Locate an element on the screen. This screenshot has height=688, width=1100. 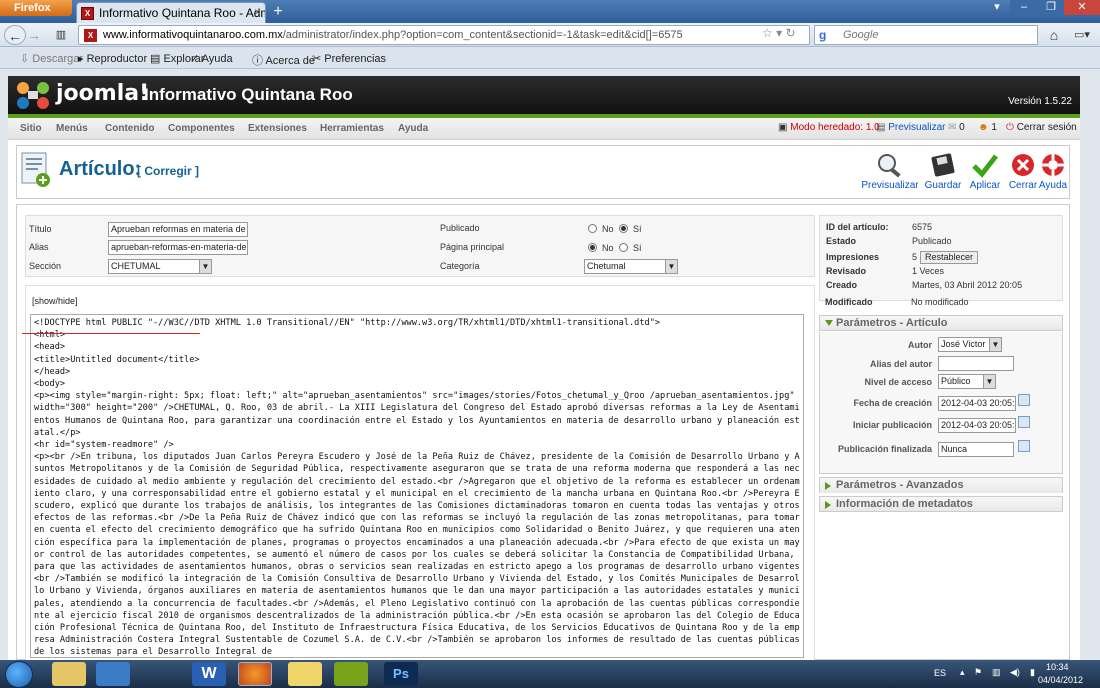
clock-time: 10:34 is located at coordinates (1057, 667).